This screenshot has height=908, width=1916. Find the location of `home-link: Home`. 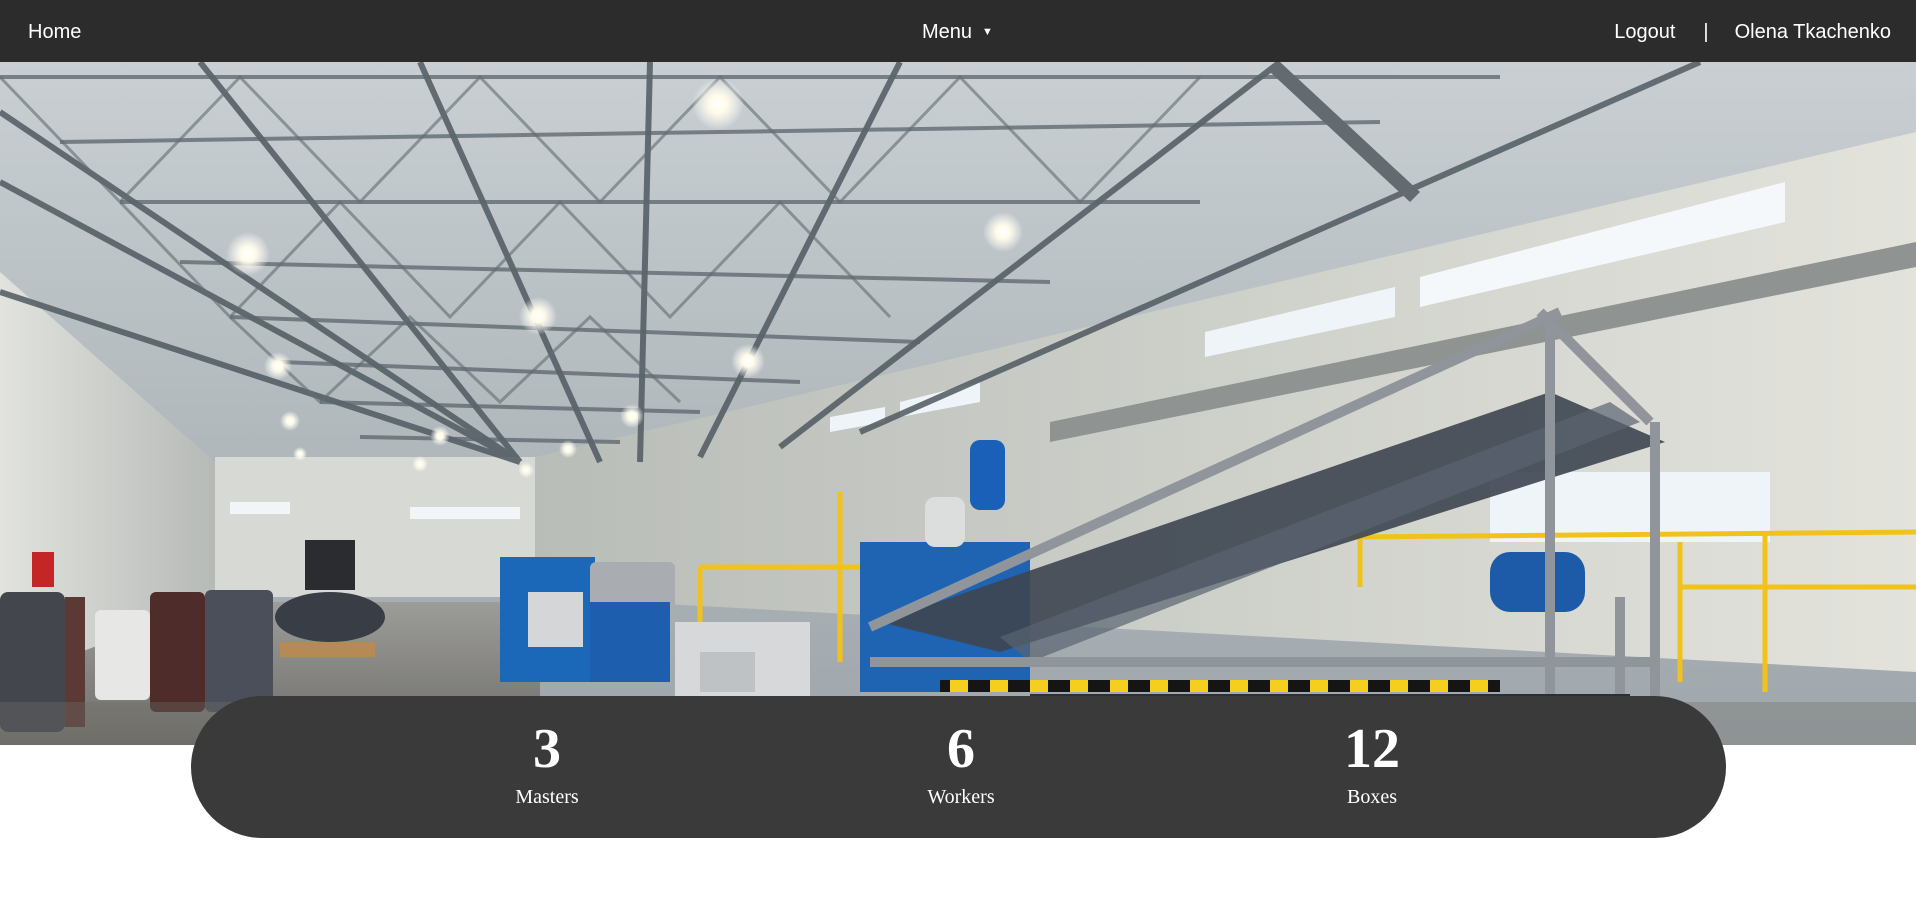

home-link: Home is located at coordinates (54, 32).